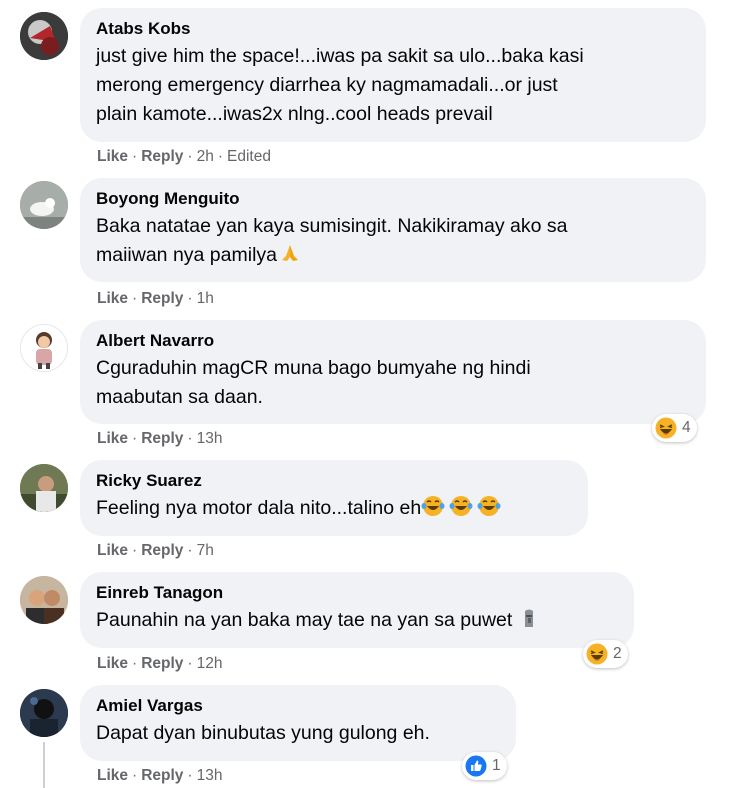  Describe the element at coordinates (393, 341) in the screenshot. I see `author-name: Albert Navarro` at that location.